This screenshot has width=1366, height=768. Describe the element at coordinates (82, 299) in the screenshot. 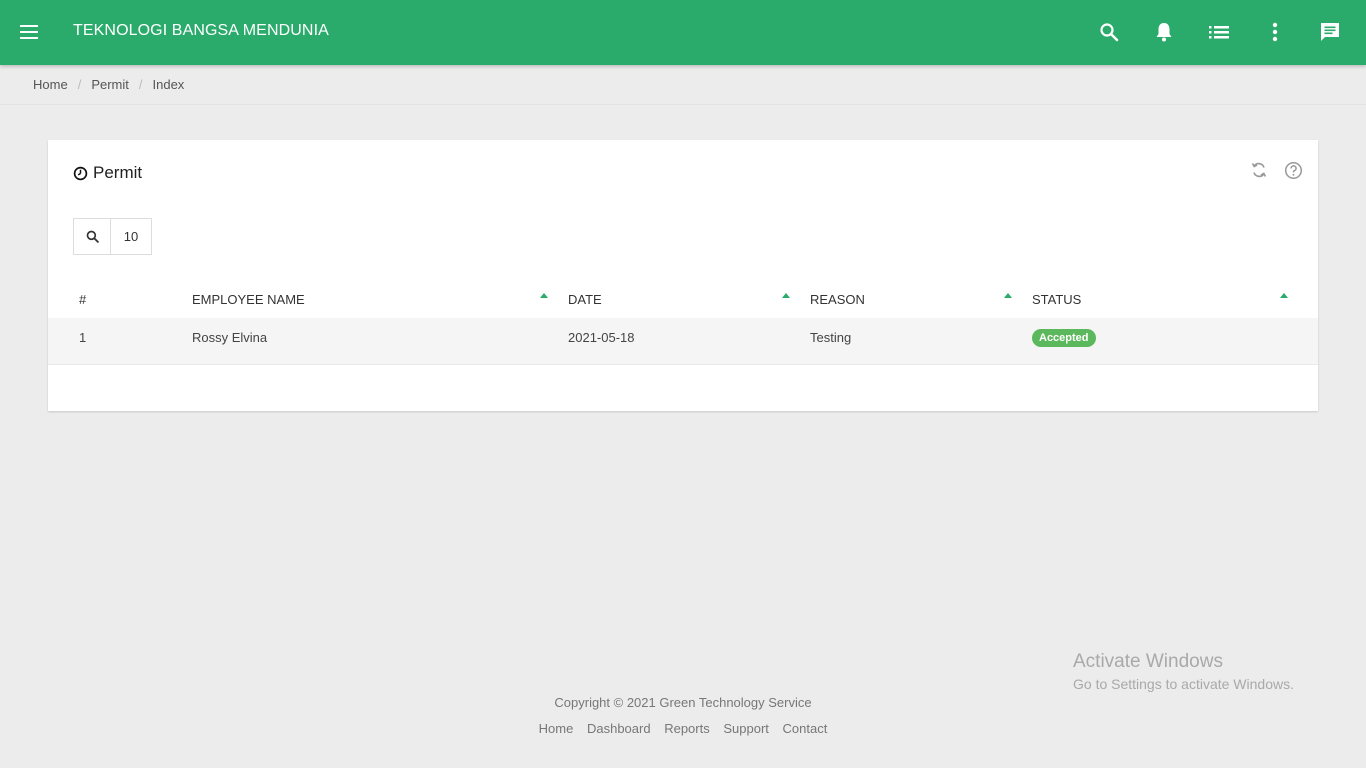

I see `column-header-number: #` at that location.